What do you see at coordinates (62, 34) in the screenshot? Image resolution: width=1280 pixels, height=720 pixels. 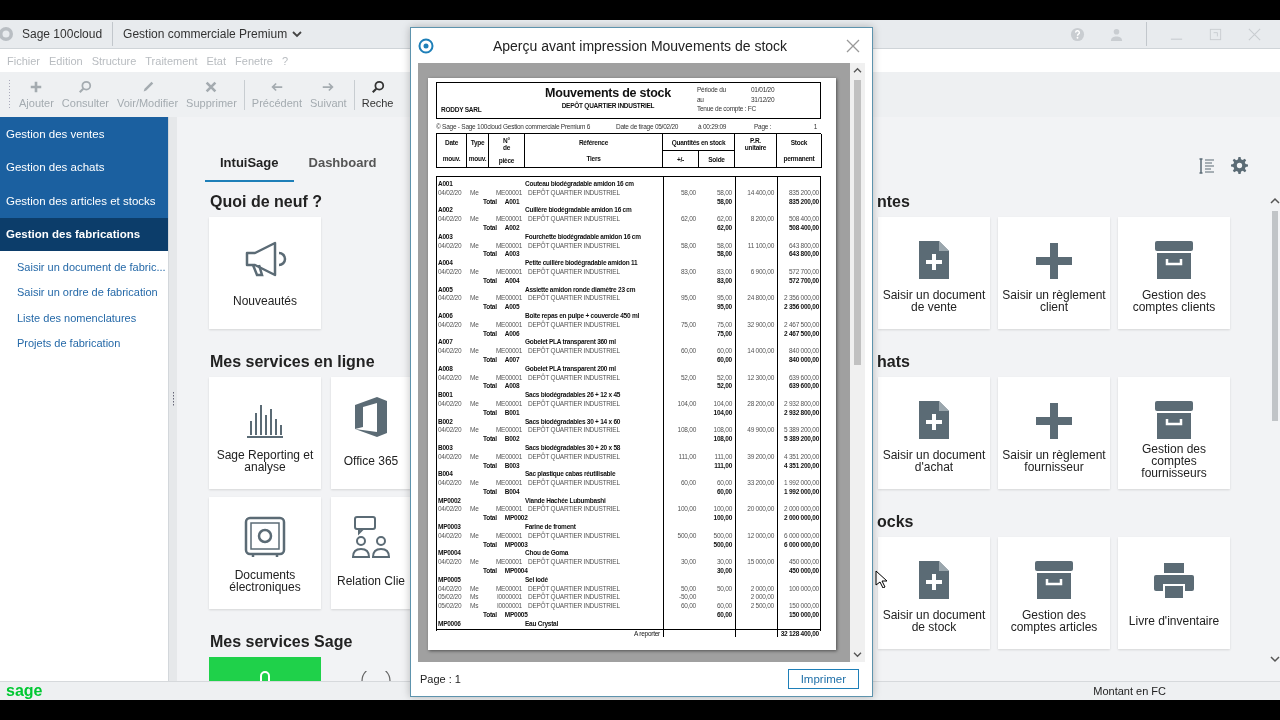 I see `product-name: Sage 100cloud` at bounding box center [62, 34].